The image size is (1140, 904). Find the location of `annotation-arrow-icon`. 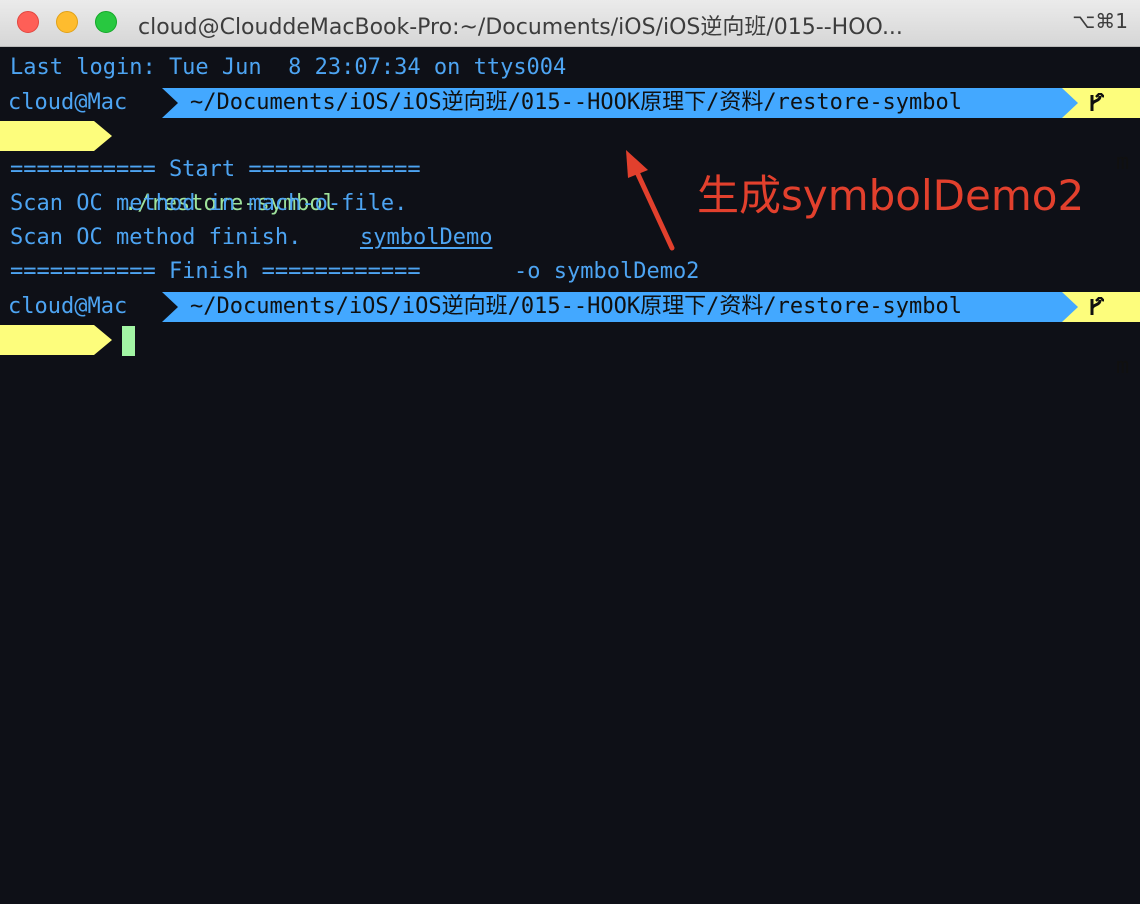

annotation-arrow-icon is located at coordinates (650, 200).